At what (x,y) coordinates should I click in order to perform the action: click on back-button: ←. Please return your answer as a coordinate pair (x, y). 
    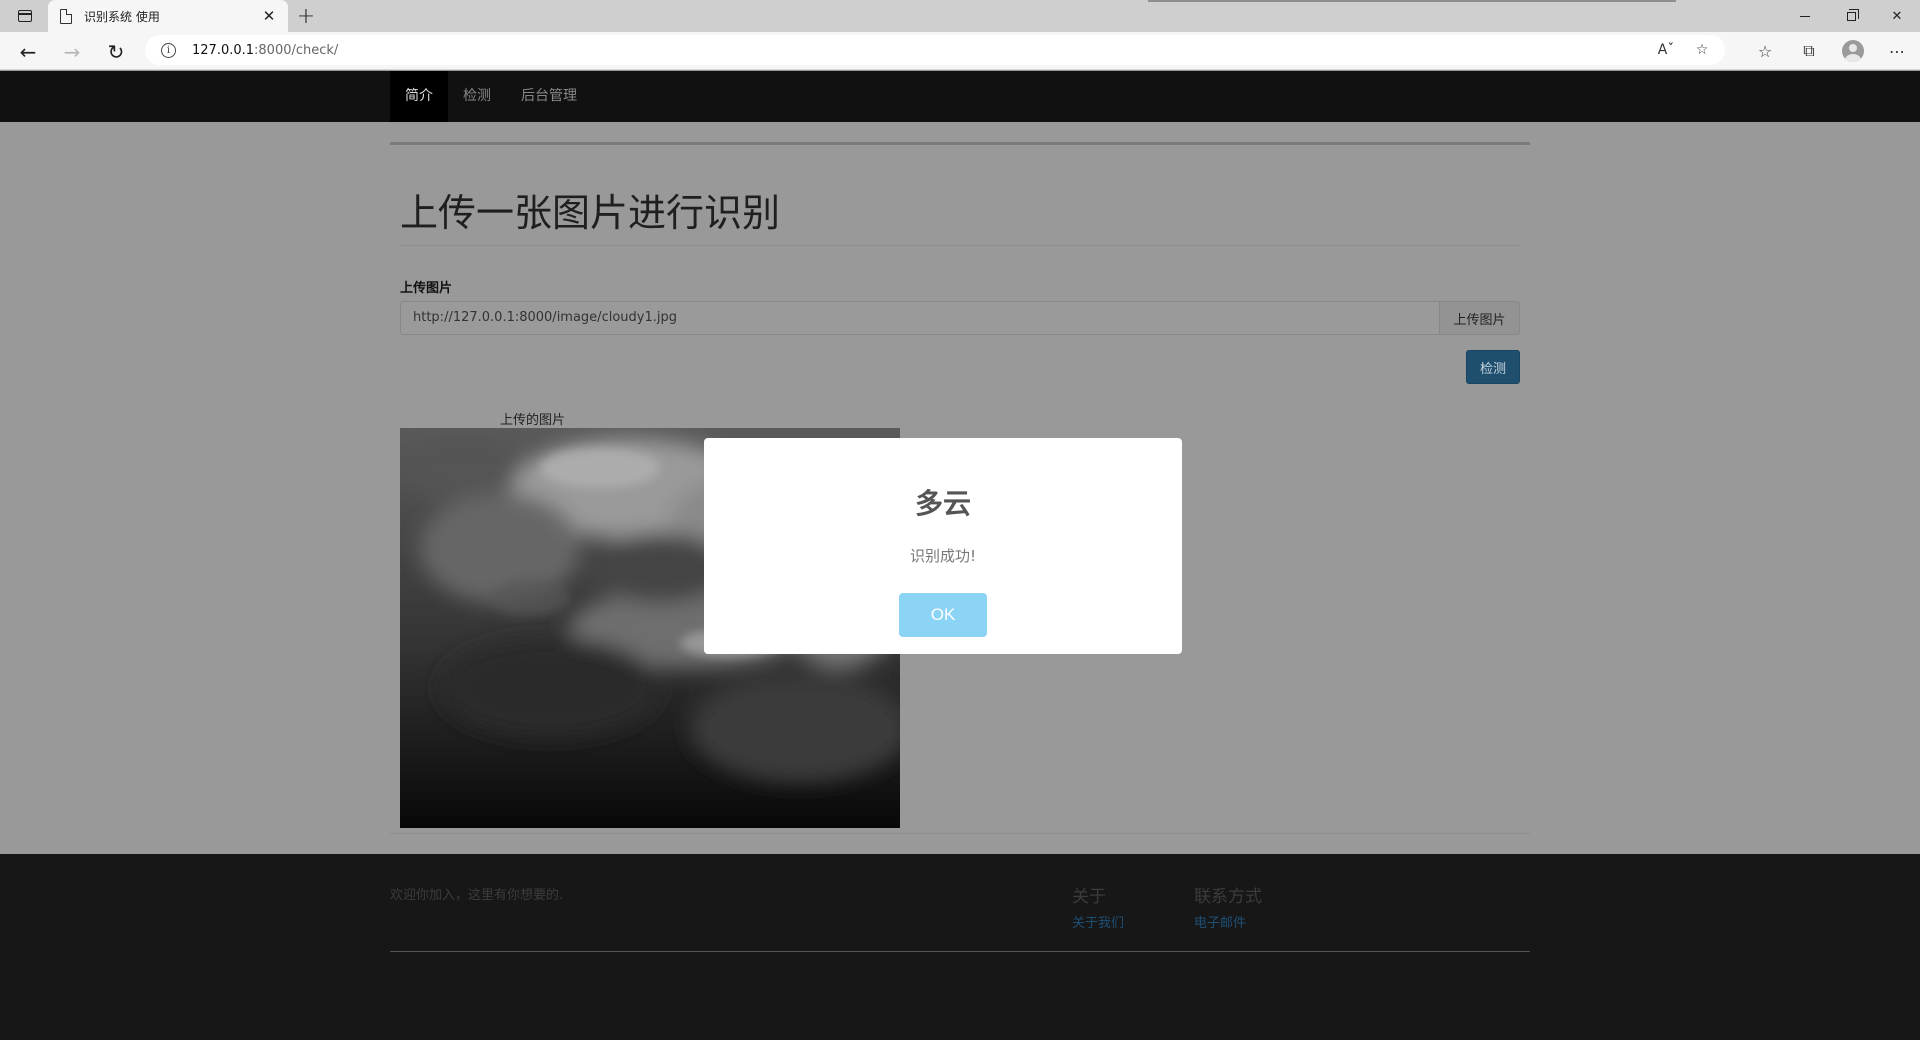
    Looking at the image, I should click on (28, 52).